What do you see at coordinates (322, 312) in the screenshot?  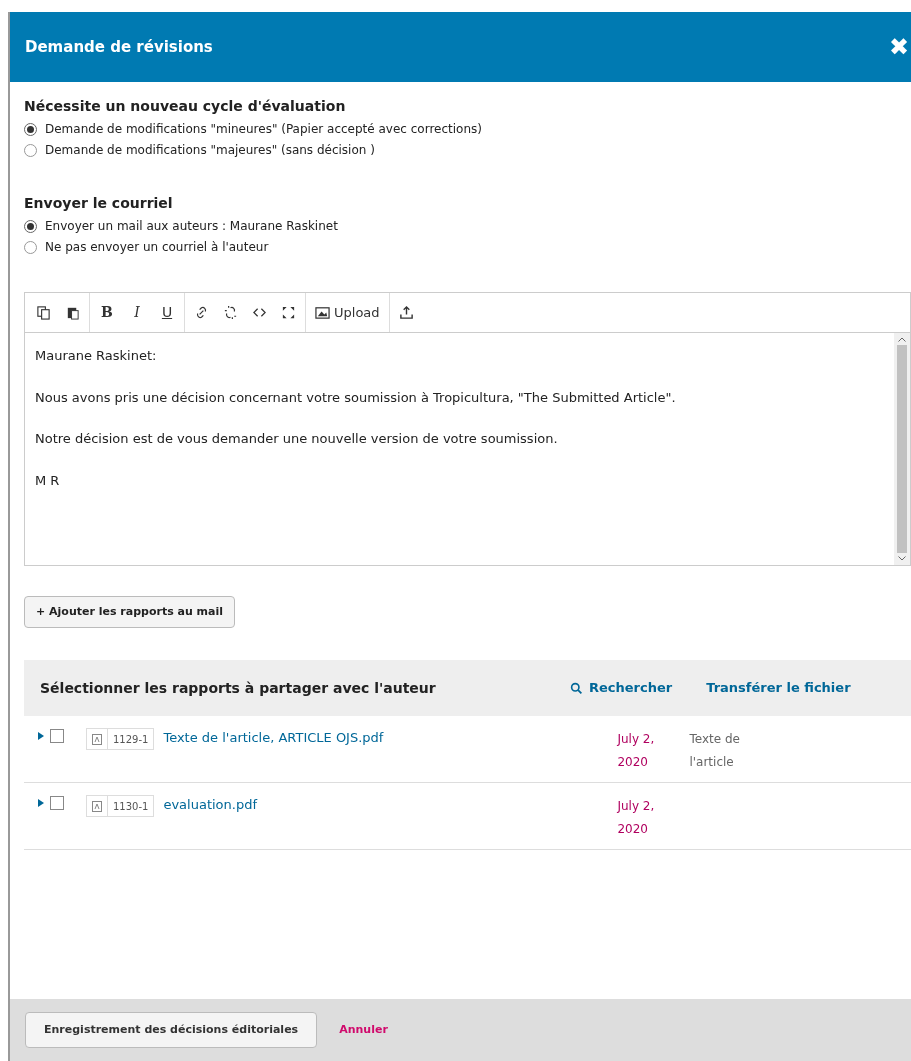 I see `image-icon` at bounding box center [322, 312].